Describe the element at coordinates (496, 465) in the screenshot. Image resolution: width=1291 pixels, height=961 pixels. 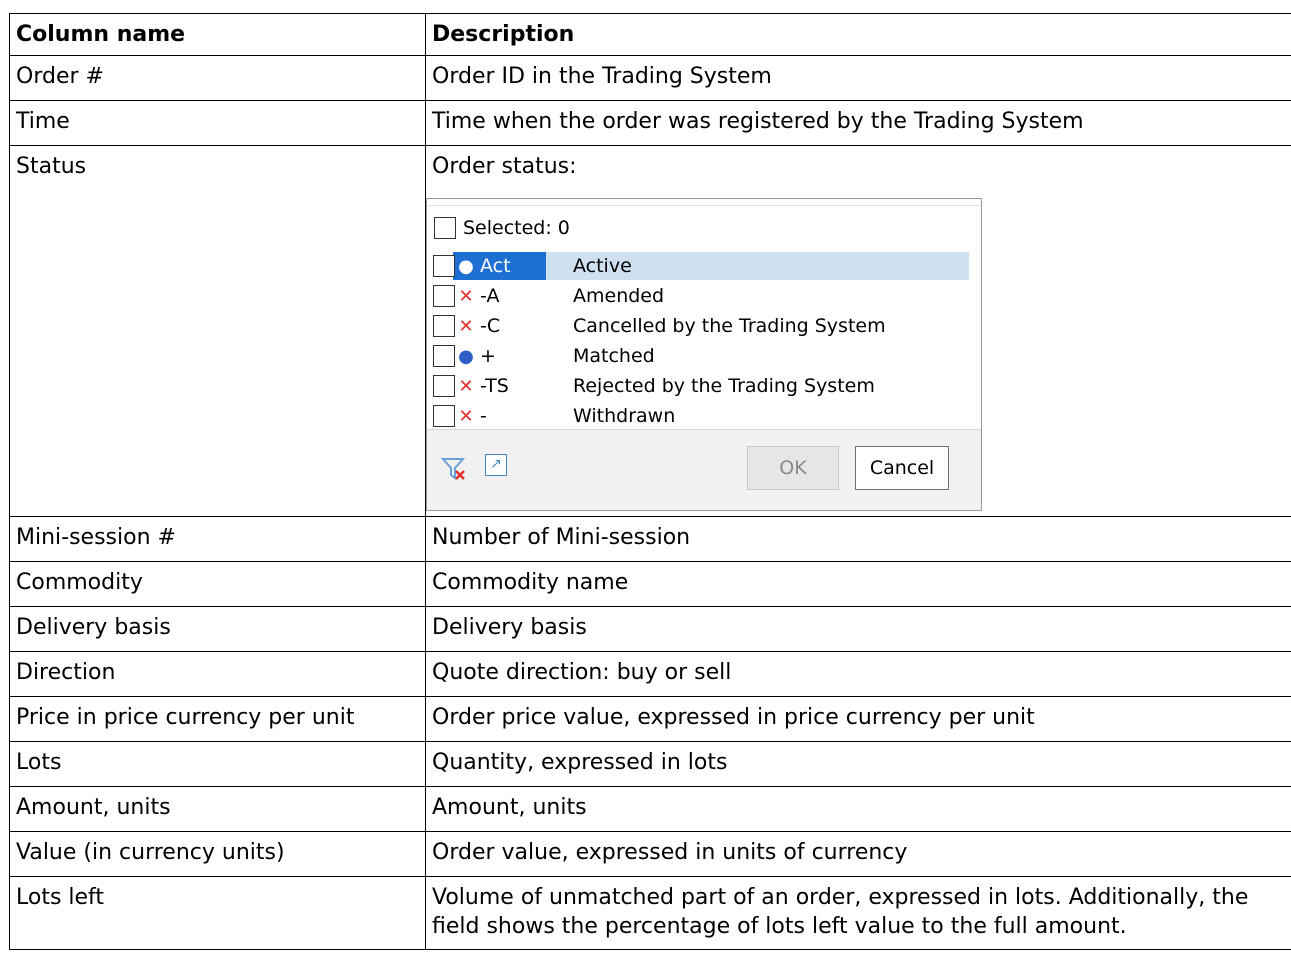
I see `expand-icon: ↗` at that location.